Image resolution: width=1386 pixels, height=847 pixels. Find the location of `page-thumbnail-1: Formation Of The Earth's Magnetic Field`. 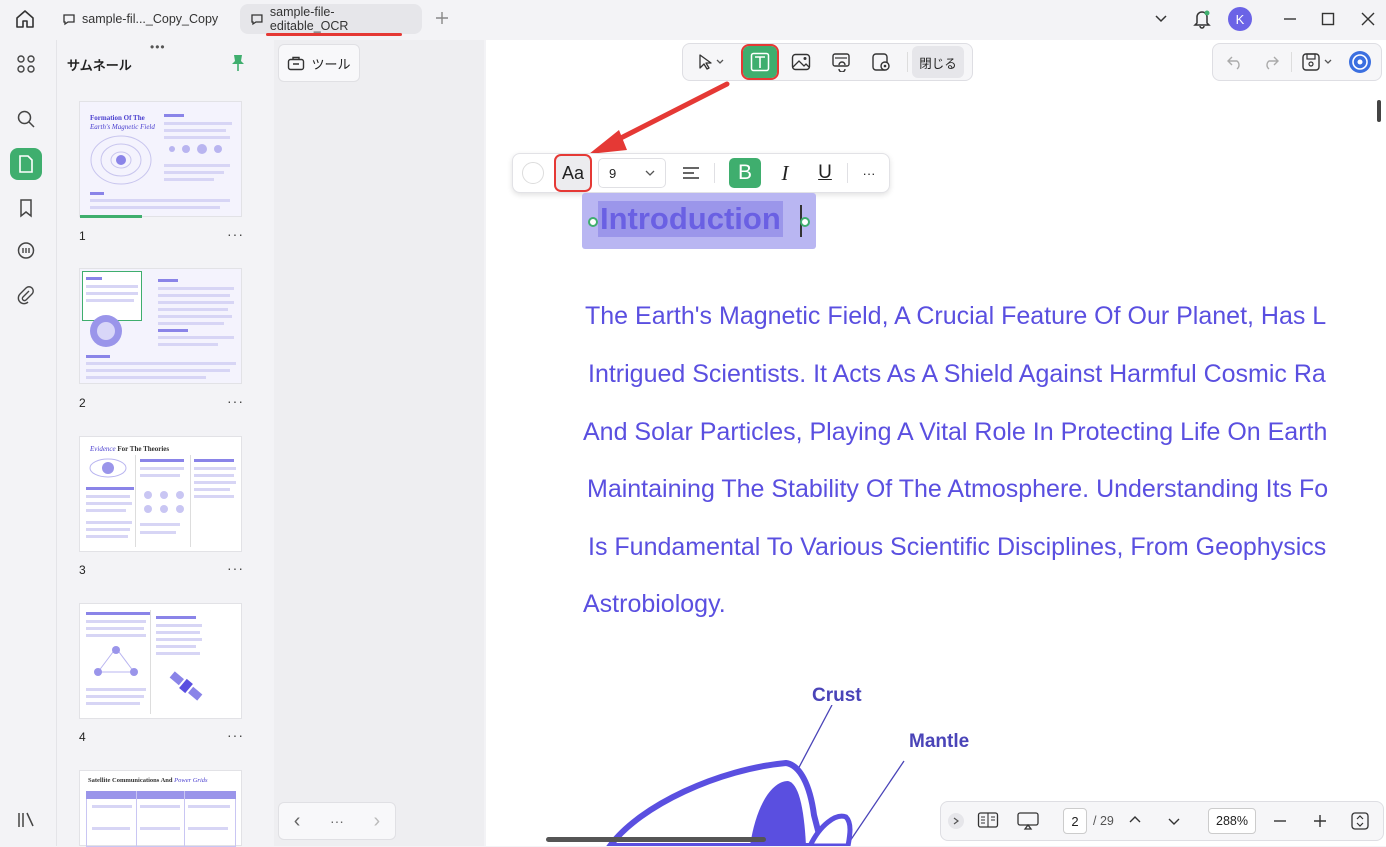

page-thumbnail-1: Formation Of The Earth's Magnetic Field is located at coordinates (160, 159).